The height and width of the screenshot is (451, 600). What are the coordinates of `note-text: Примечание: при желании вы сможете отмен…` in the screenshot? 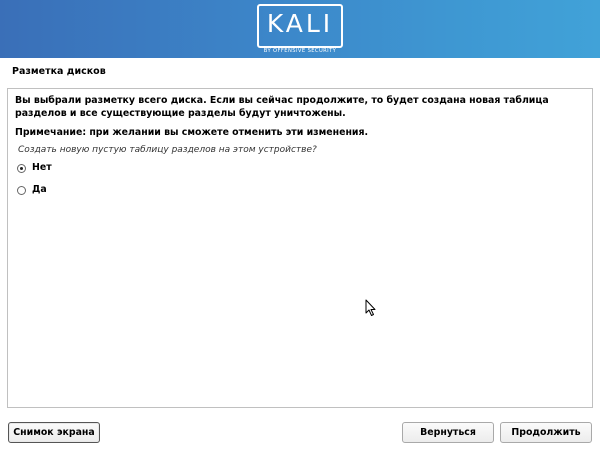 It's located at (192, 132).